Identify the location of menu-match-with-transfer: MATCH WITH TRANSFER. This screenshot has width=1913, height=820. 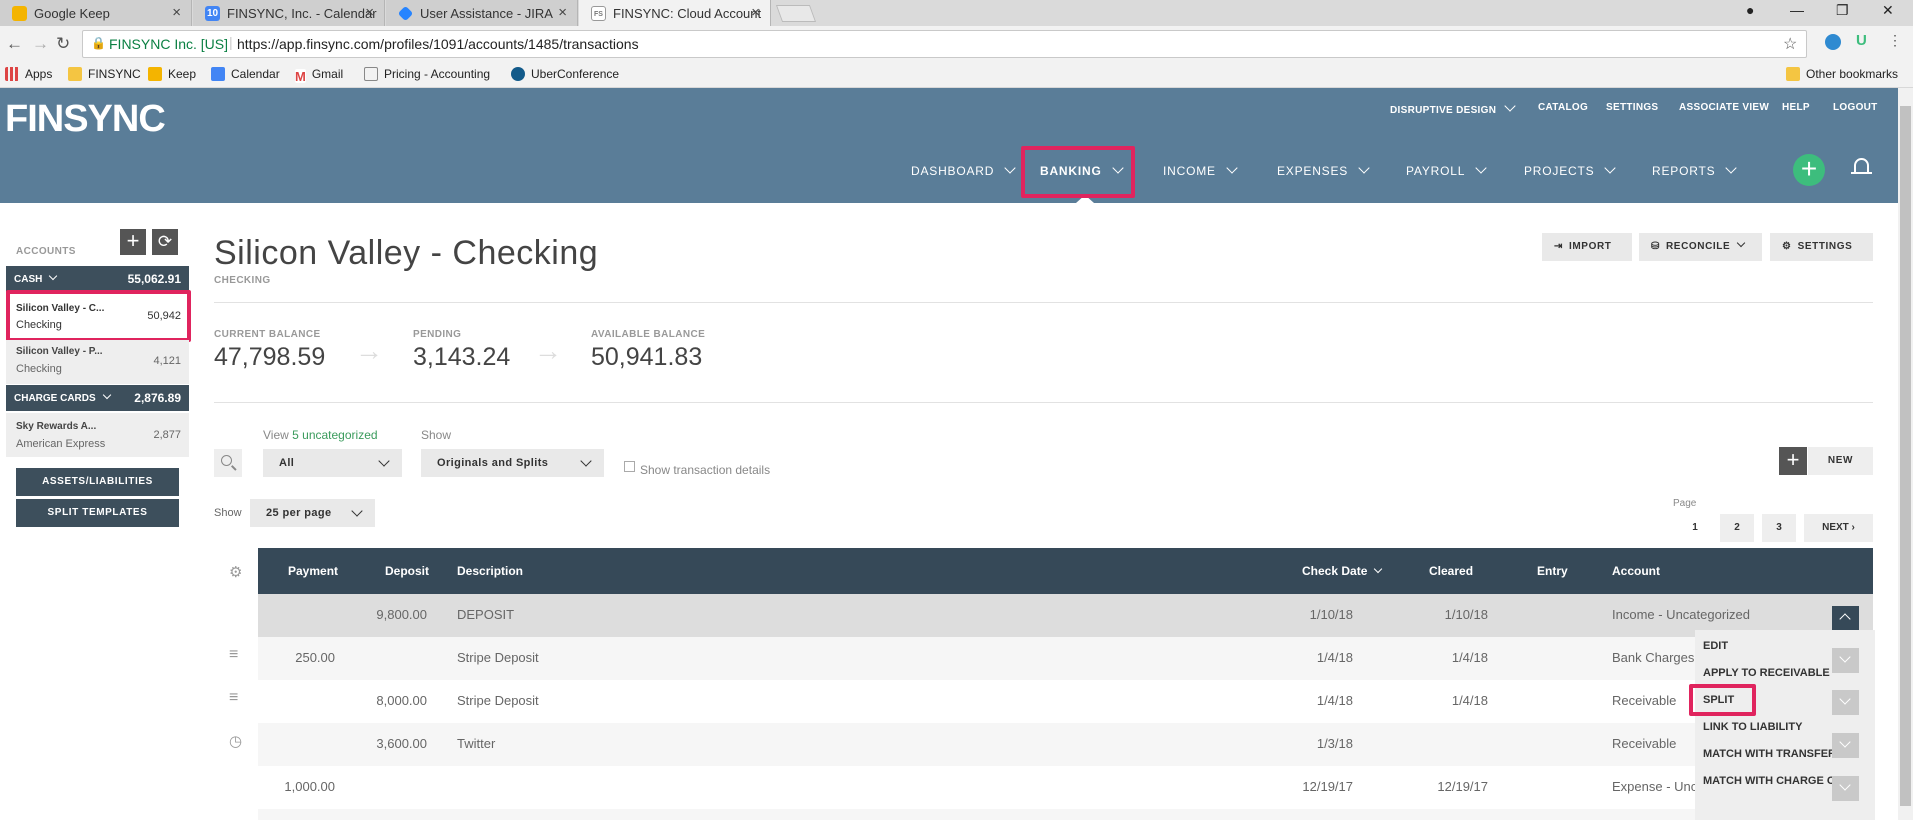
(1769, 754).